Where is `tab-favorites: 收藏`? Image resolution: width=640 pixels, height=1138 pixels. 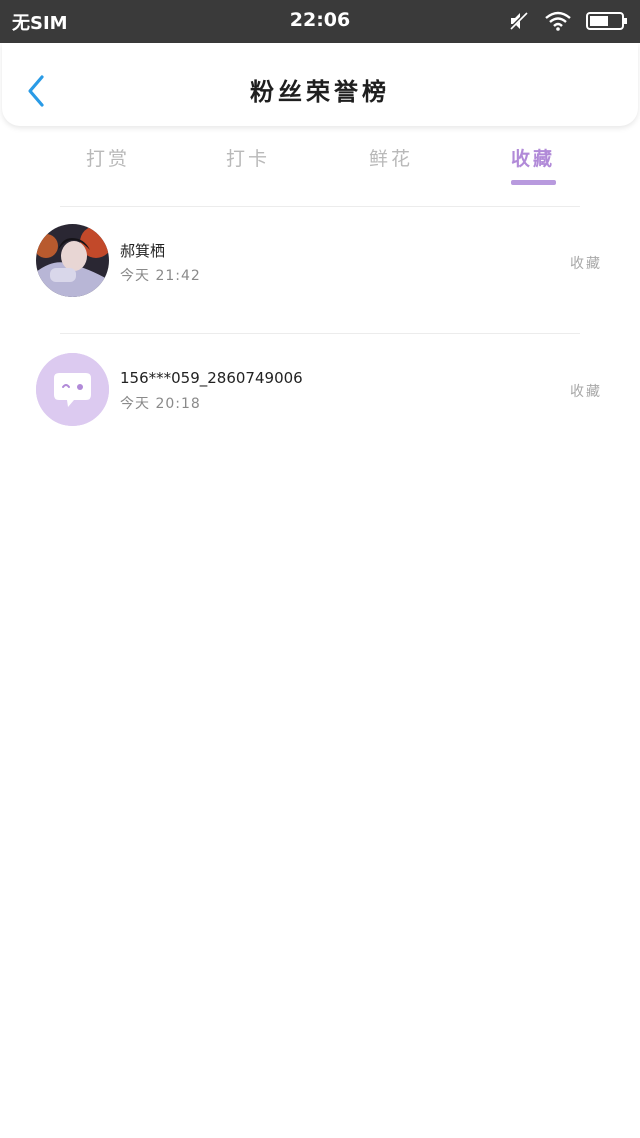 tab-favorites: 收藏 is located at coordinates (533, 157).